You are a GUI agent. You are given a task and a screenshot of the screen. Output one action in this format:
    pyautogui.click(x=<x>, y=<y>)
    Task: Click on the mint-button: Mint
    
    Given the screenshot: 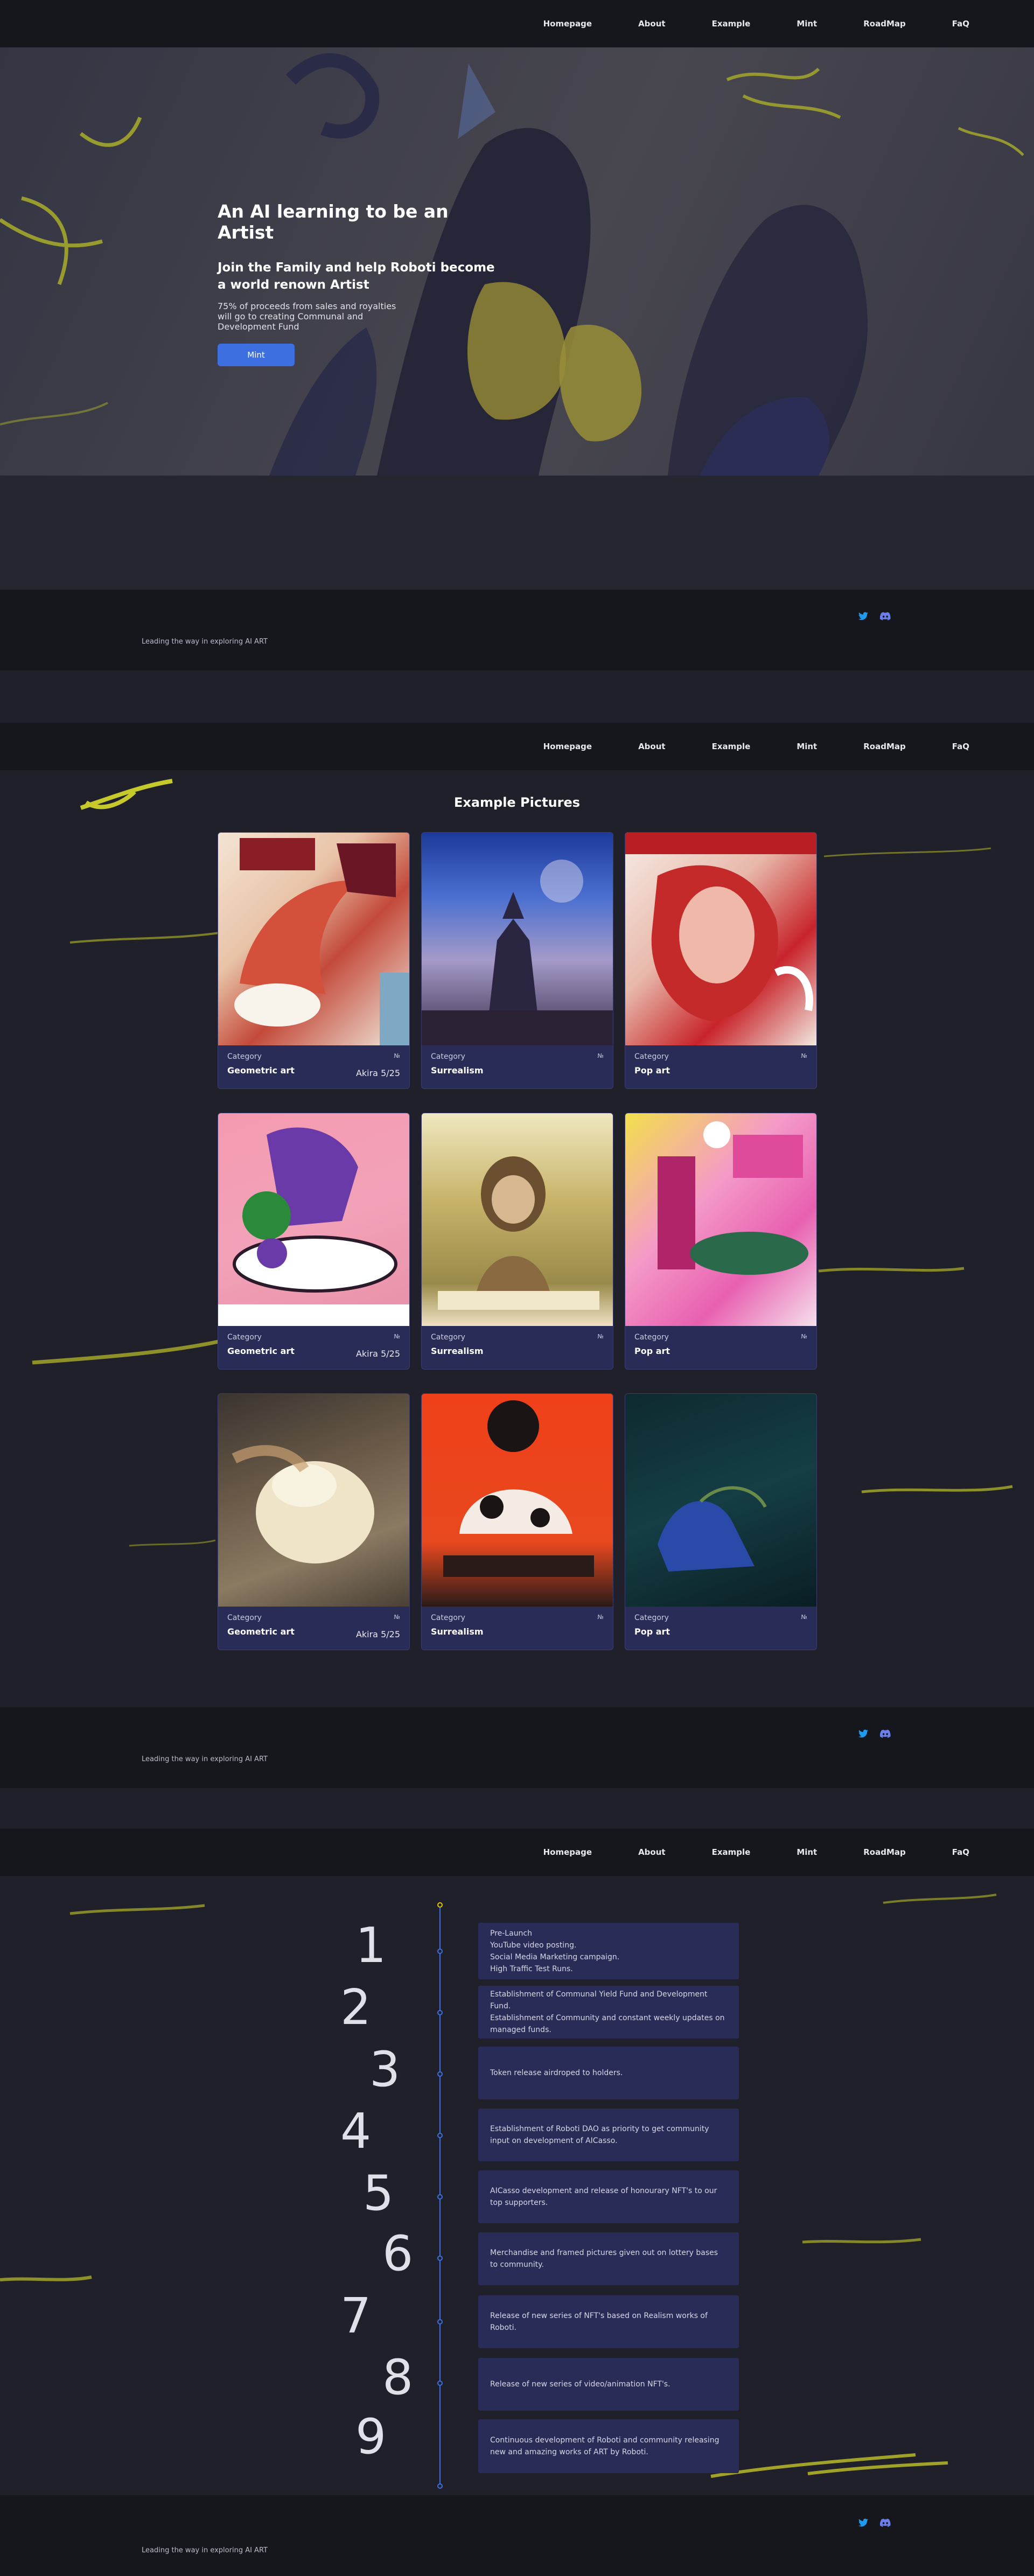 What is the action you would take?
    pyautogui.click(x=256, y=355)
    